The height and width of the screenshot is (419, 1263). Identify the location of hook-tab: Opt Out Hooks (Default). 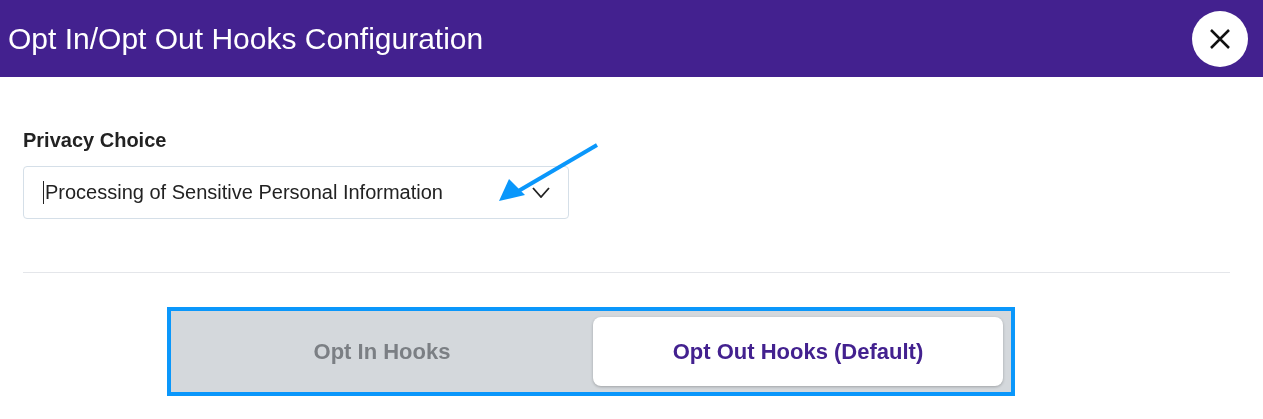
(798, 351).